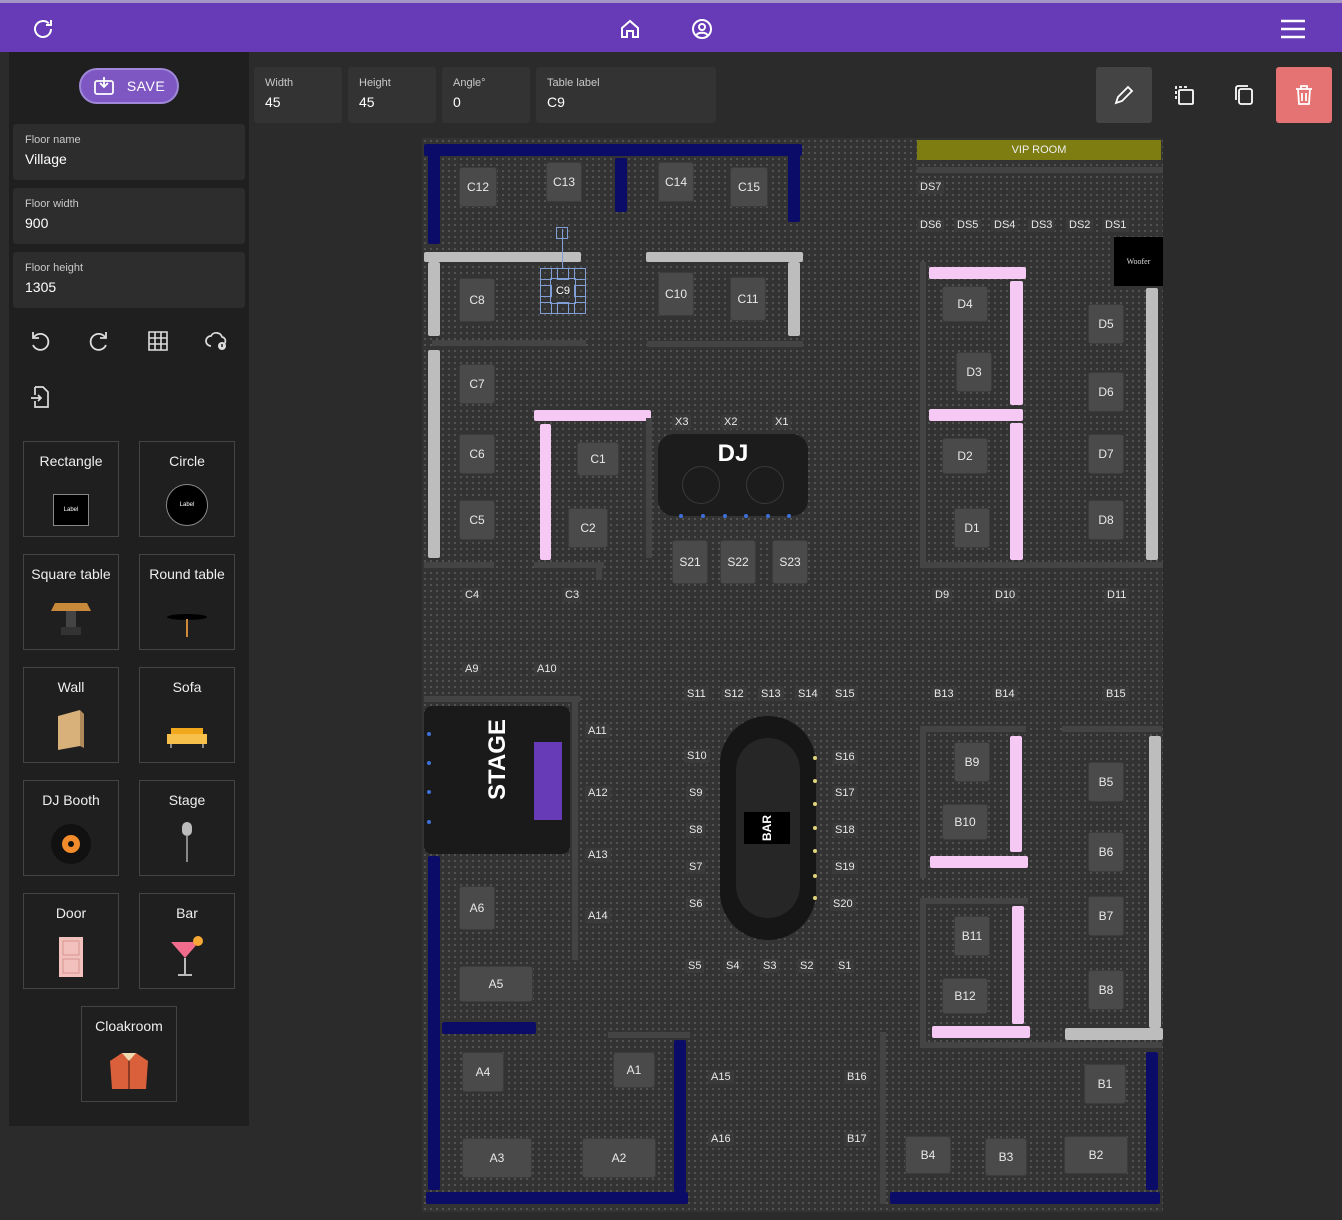  What do you see at coordinates (771, 694) in the screenshot?
I see `seat-s13: S13` at bounding box center [771, 694].